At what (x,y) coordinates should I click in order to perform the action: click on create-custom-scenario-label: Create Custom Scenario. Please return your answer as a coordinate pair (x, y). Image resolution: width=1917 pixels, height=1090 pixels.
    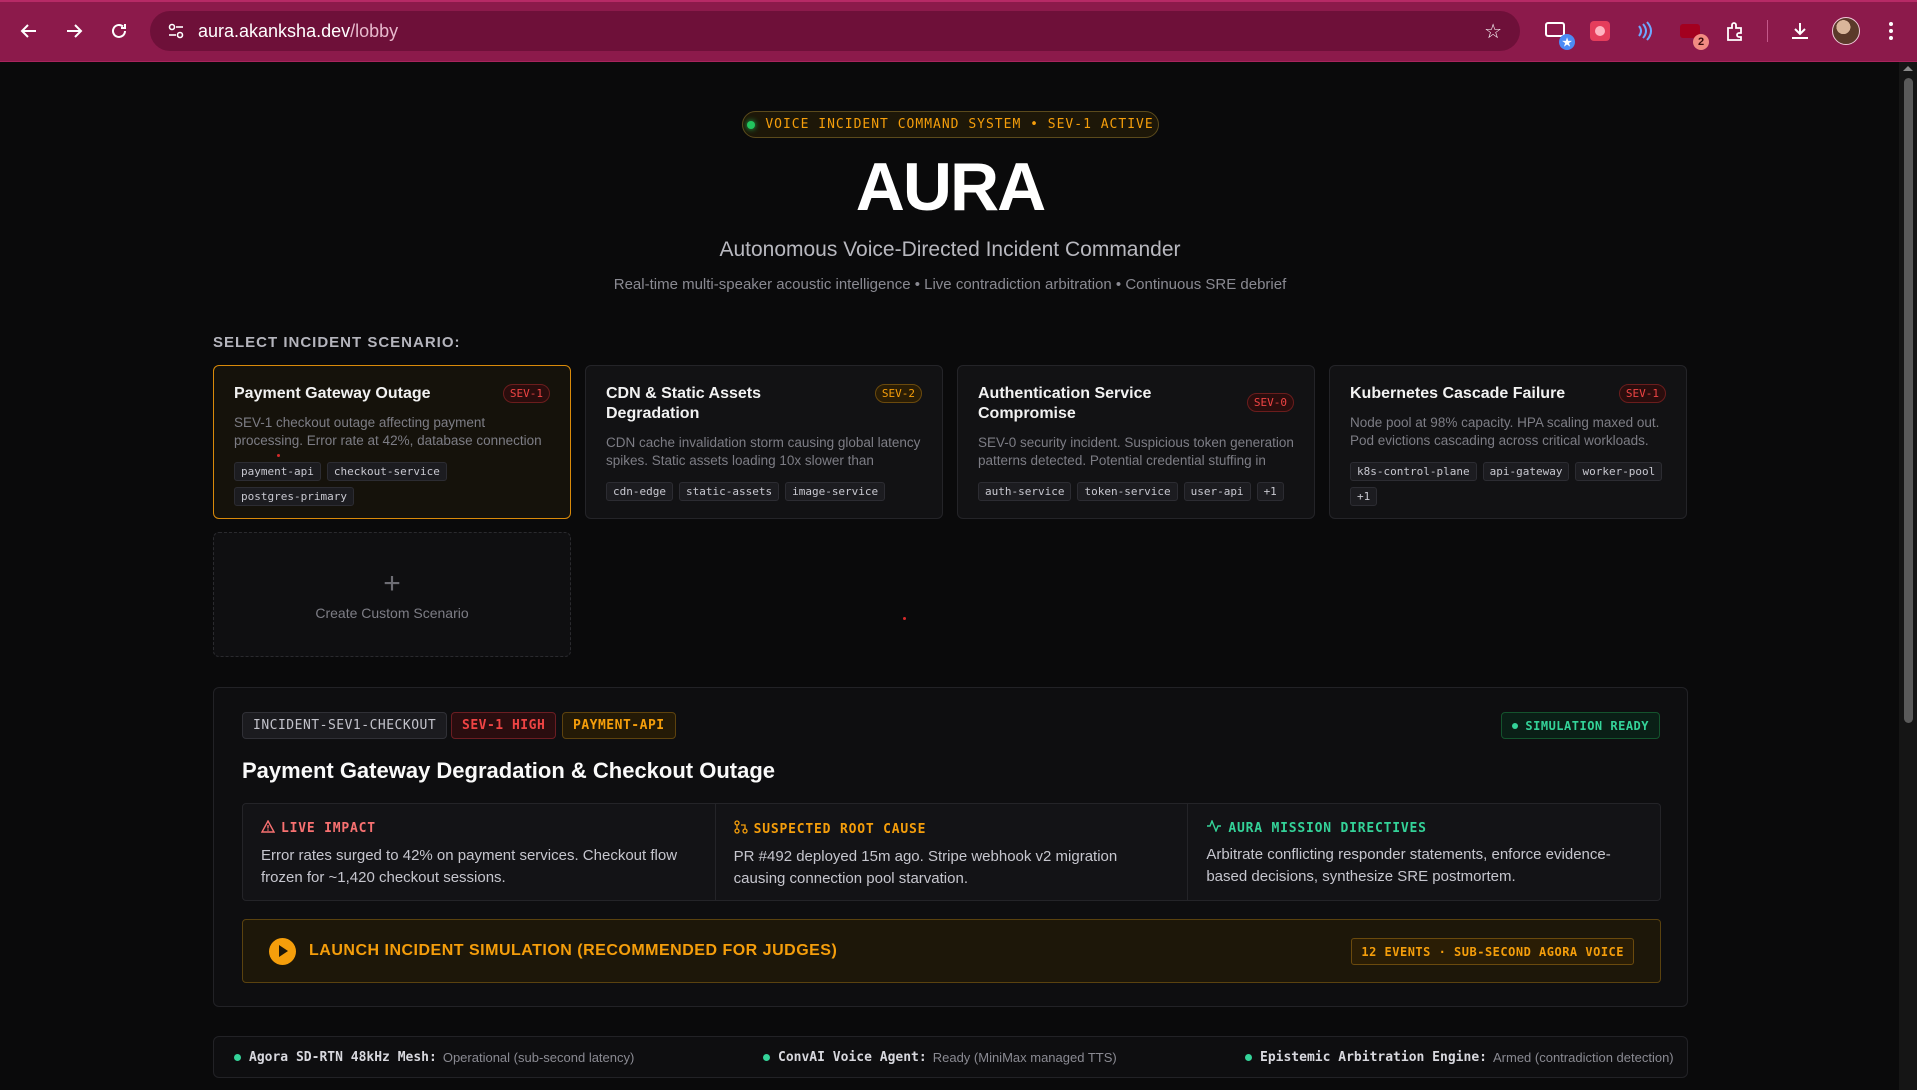
    Looking at the image, I should click on (392, 612).